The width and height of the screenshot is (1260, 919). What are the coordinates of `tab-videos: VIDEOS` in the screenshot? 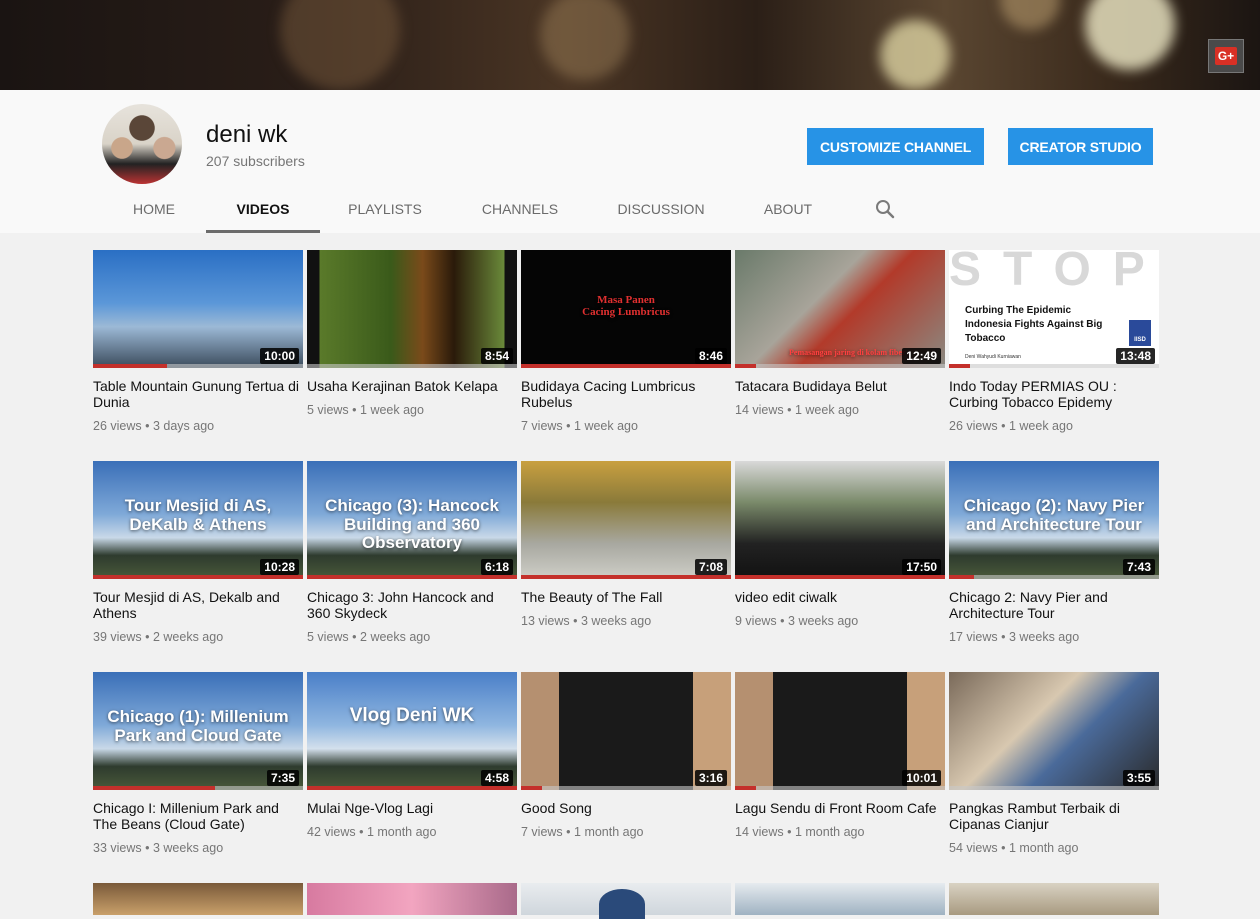 It's located at (263, 210).